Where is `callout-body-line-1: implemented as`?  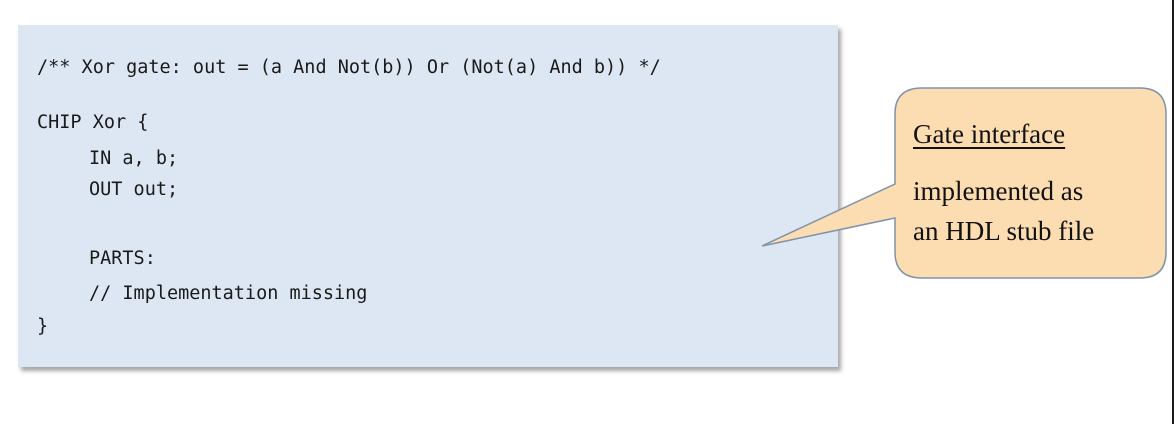 callout-body-line-1: implemented as is located at coordinates (998, 191).